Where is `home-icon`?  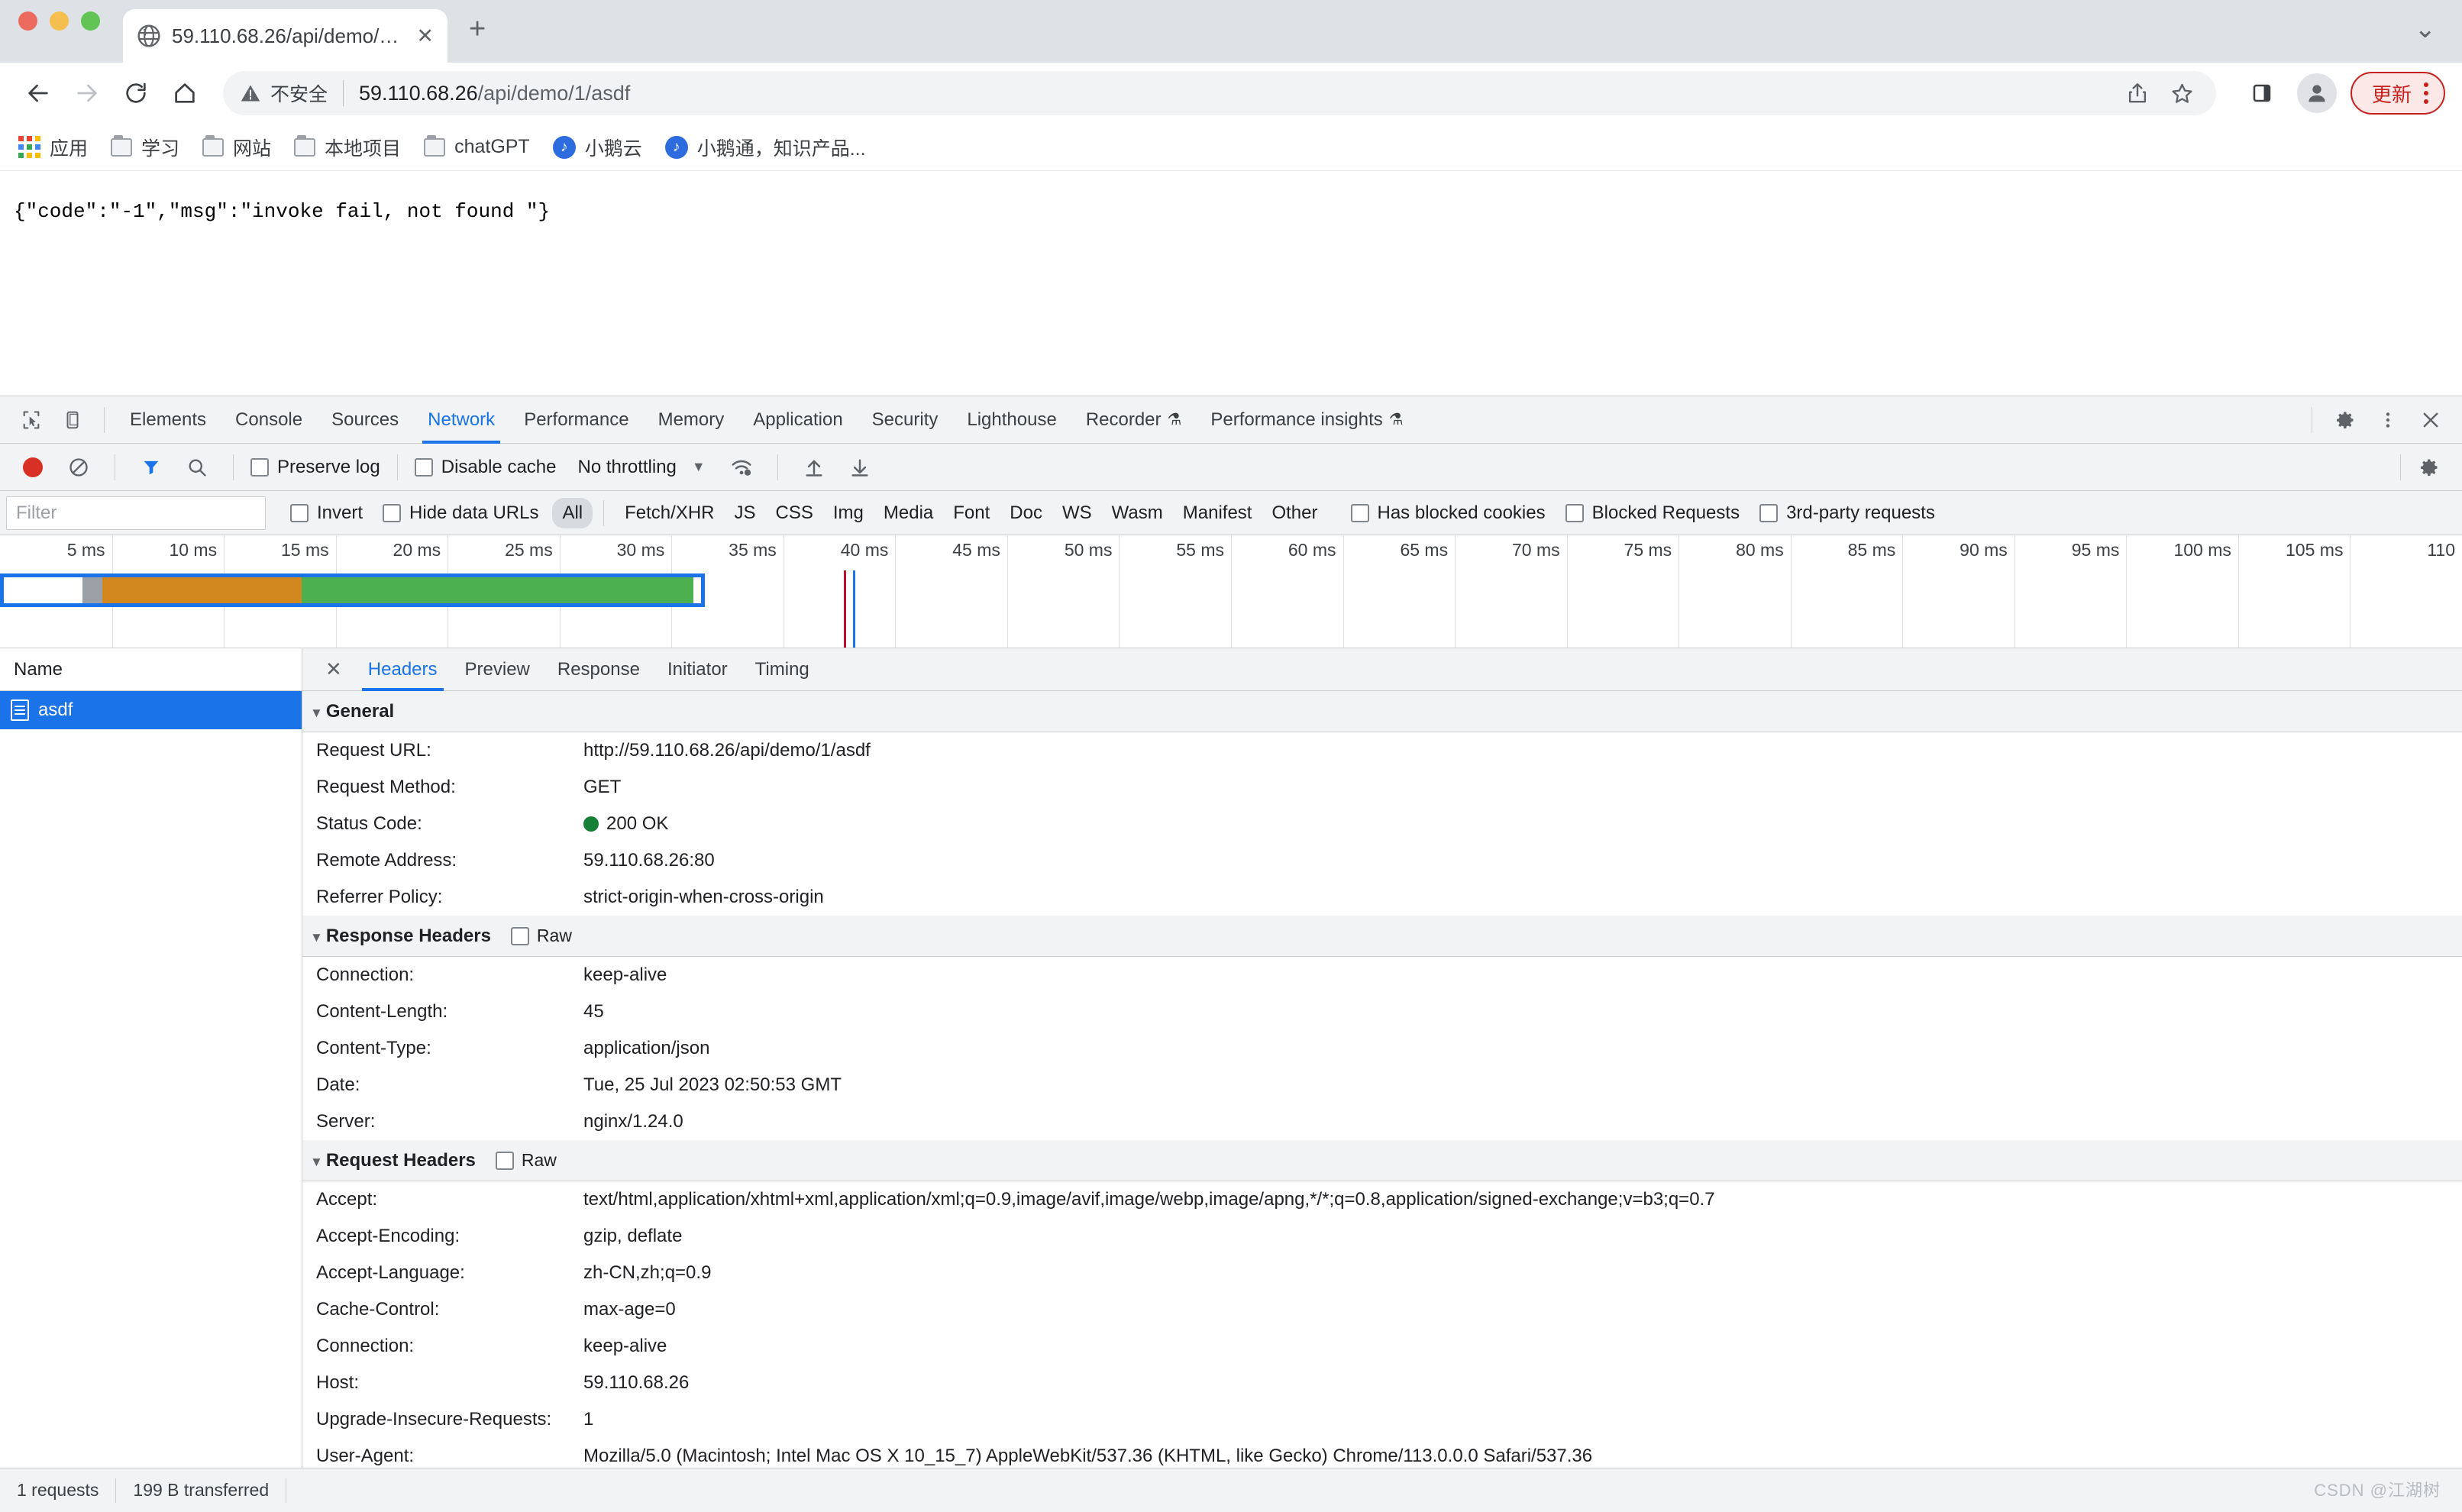 home-icon is located at coordinates (184, 93).